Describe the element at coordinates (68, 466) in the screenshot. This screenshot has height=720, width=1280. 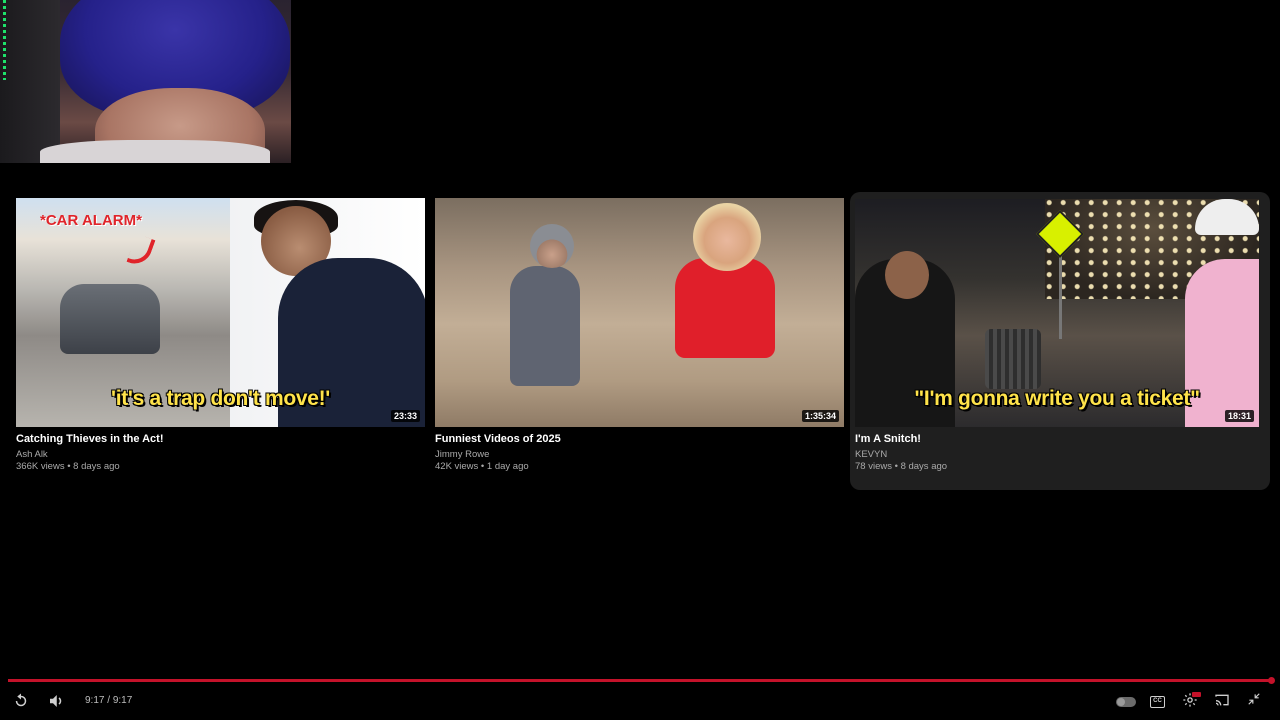
I see `video-stats: 366K views • 8 days ago` at that location.